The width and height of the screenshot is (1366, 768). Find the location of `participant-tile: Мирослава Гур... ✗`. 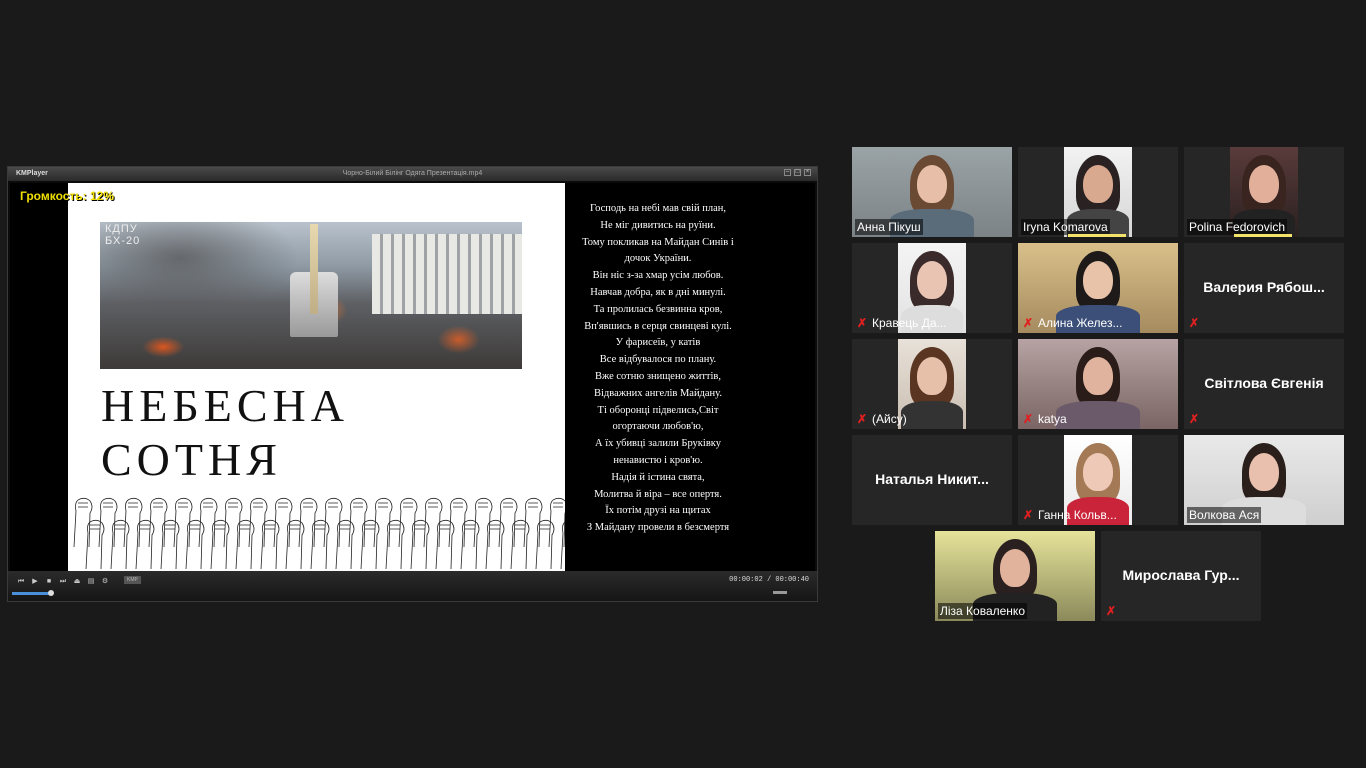

participant-tile: Мирослава Гур... ✗ is located at coordinates (1181, 576).